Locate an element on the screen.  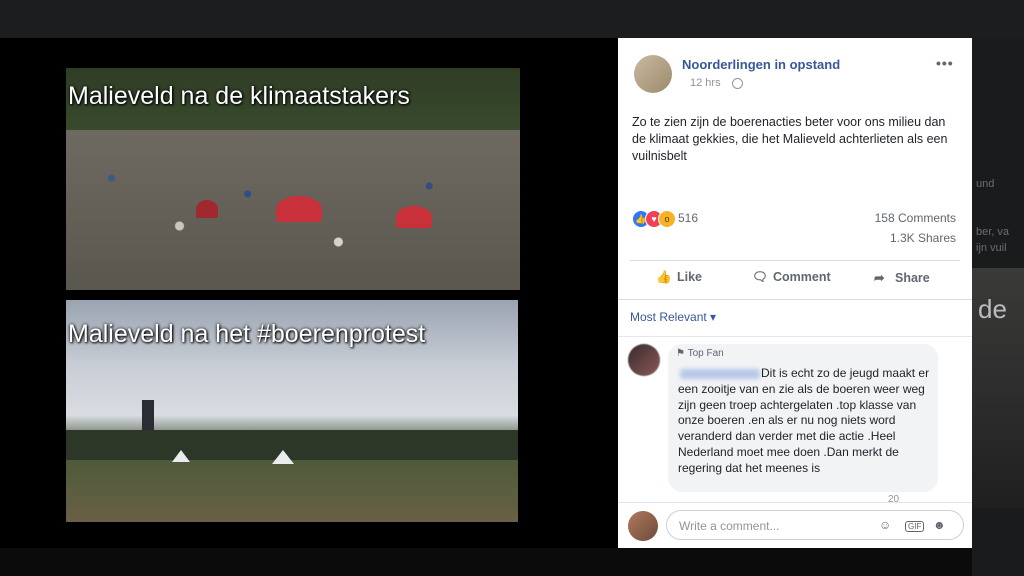
share-button: ➦ Share is located at coordinates (902, 277).